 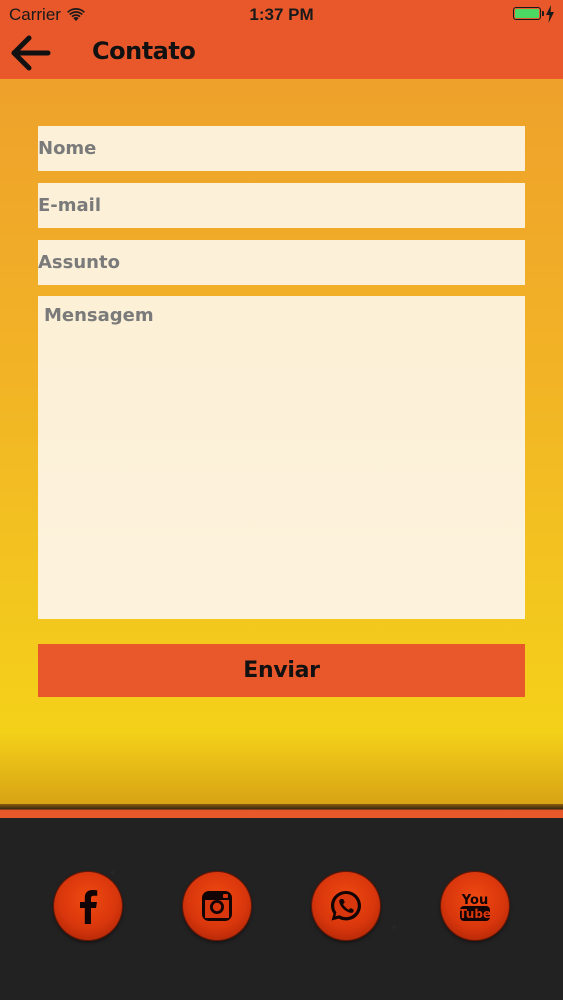 I want to click on whatsapp-icon, so click(x=346, y=906).